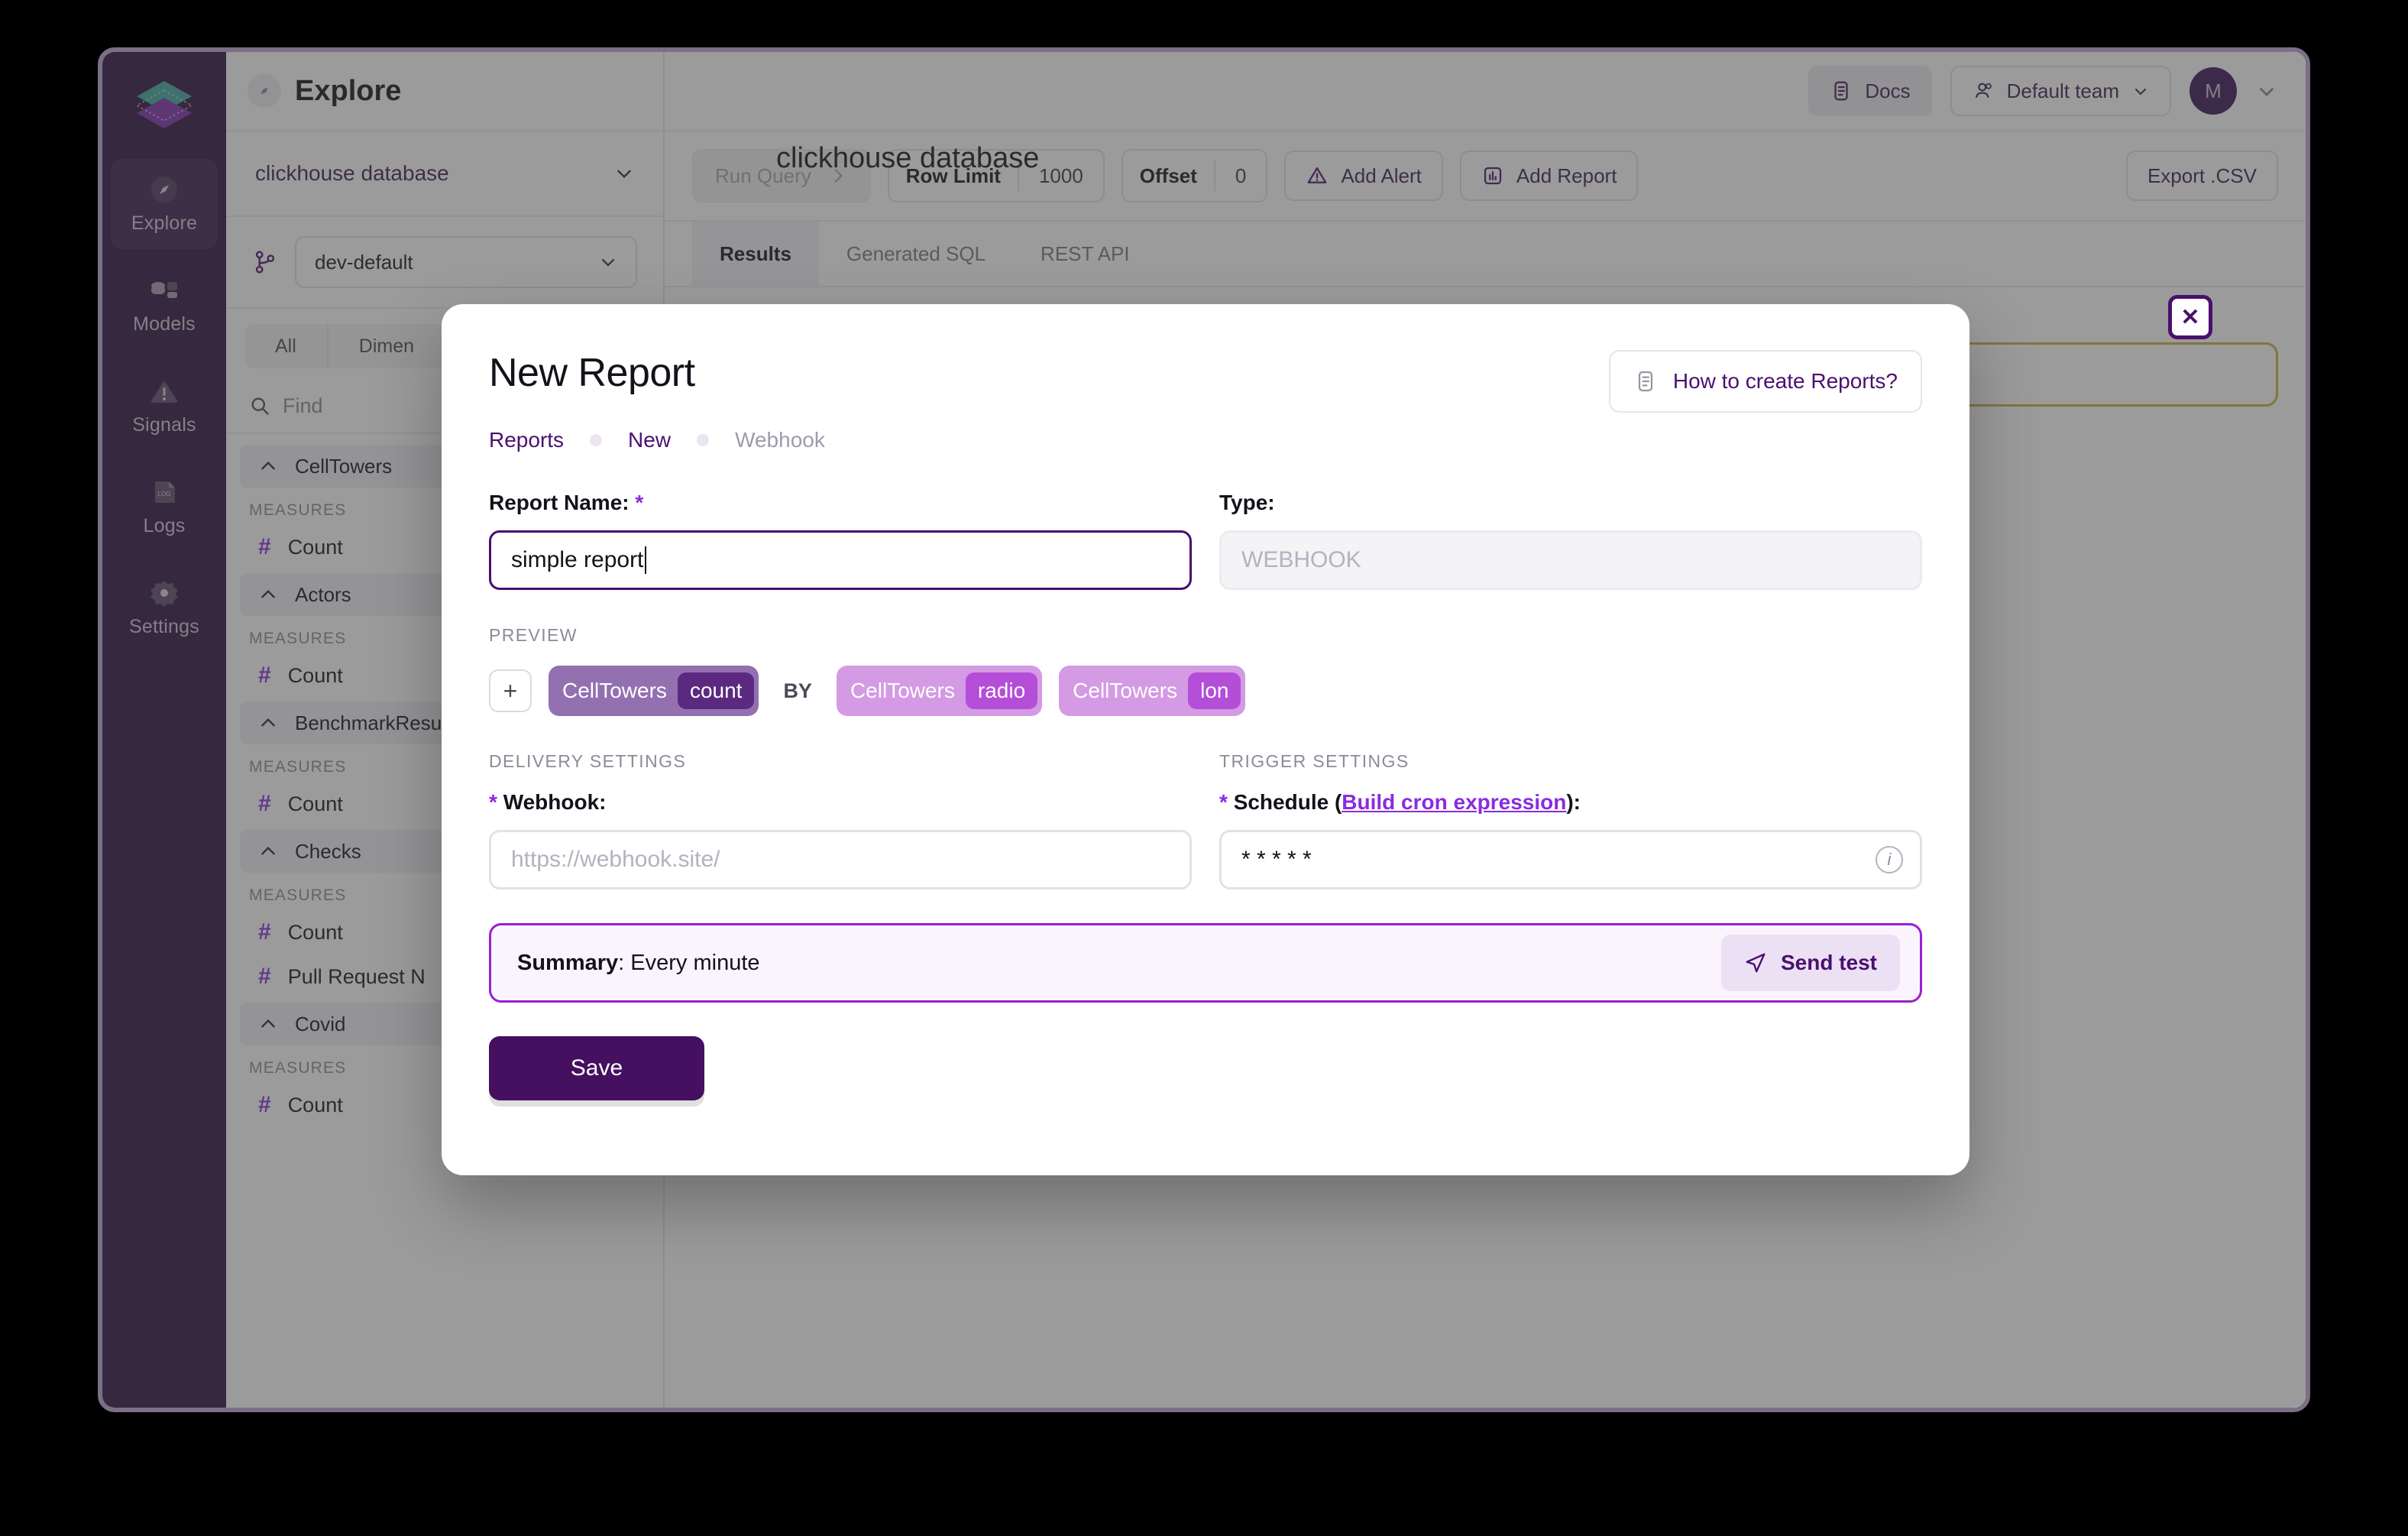 The width and height of the screenshot is (2408, 1536). What do you see at coordinates (510, 690) in the screenshot?
I see `plus-icon: +` at bounding box center [510, 690].